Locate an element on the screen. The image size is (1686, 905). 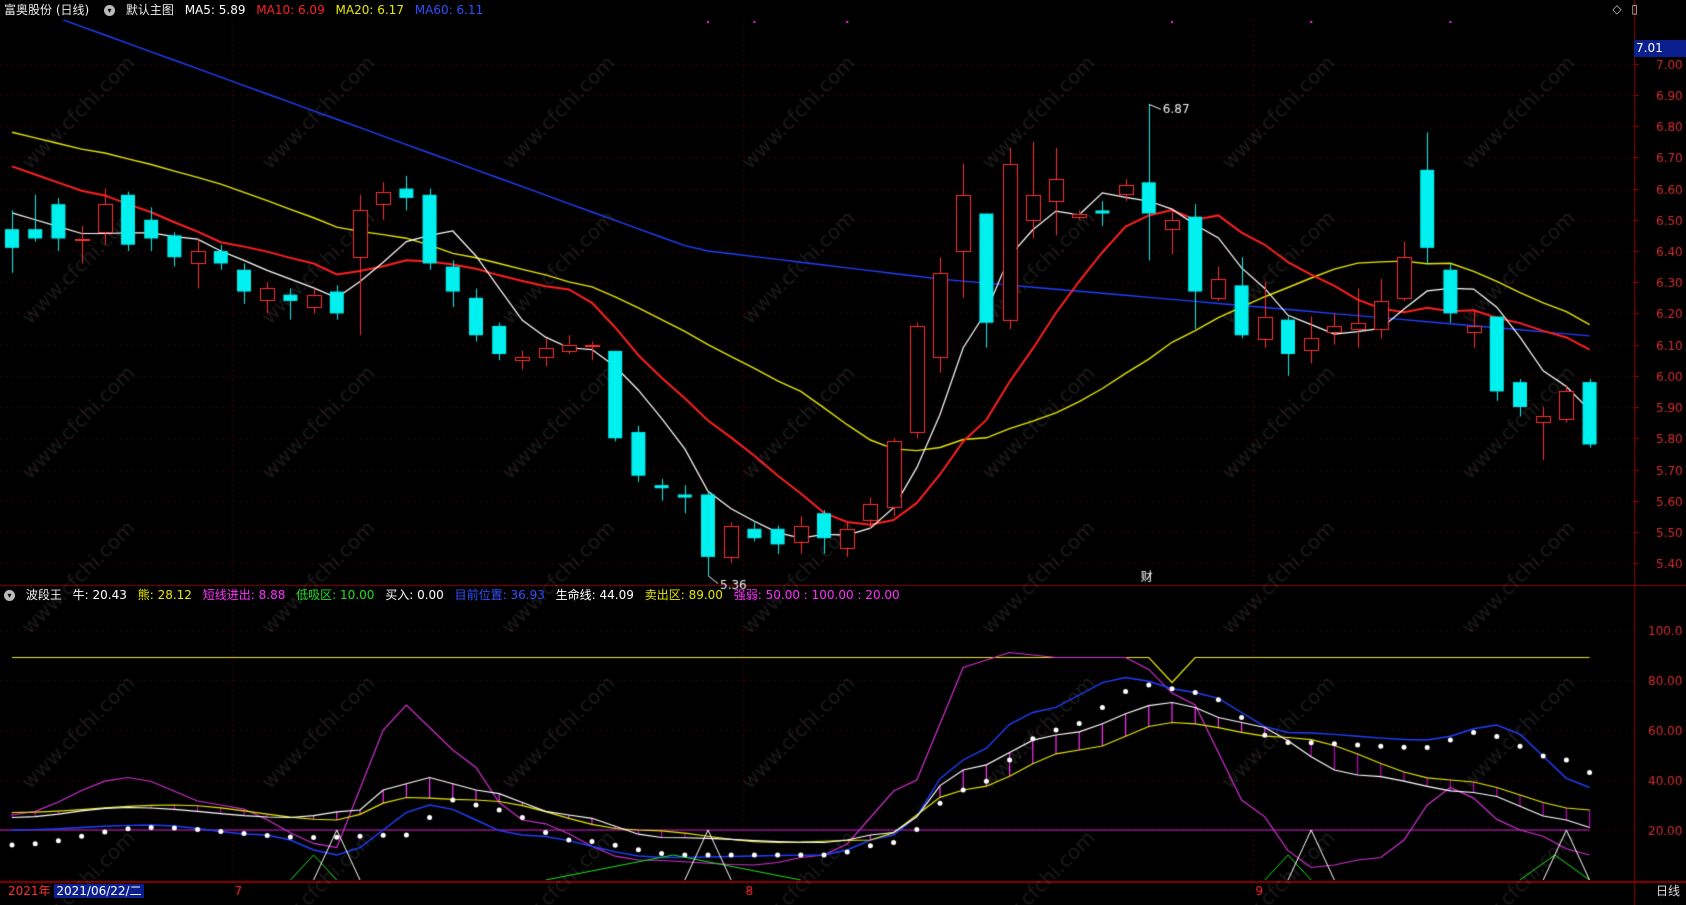
indicator-name: 波段王 is located at coordinates (44, 595).